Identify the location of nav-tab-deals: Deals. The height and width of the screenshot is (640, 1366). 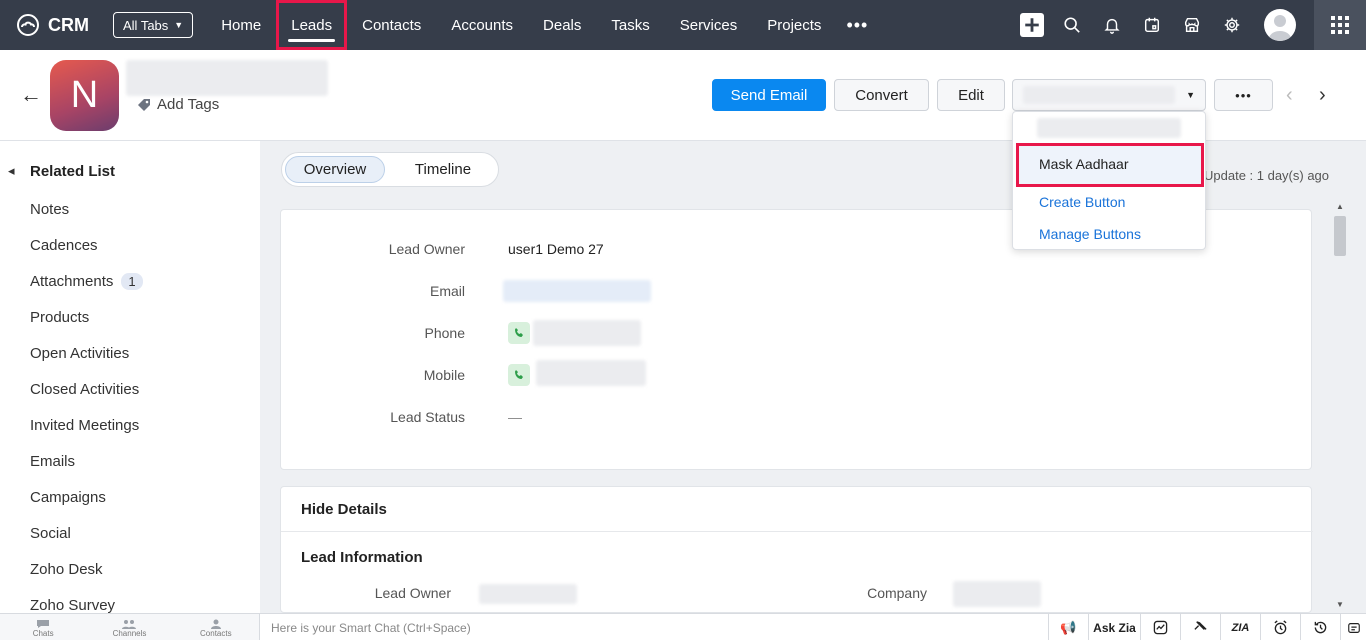
(562, 25).